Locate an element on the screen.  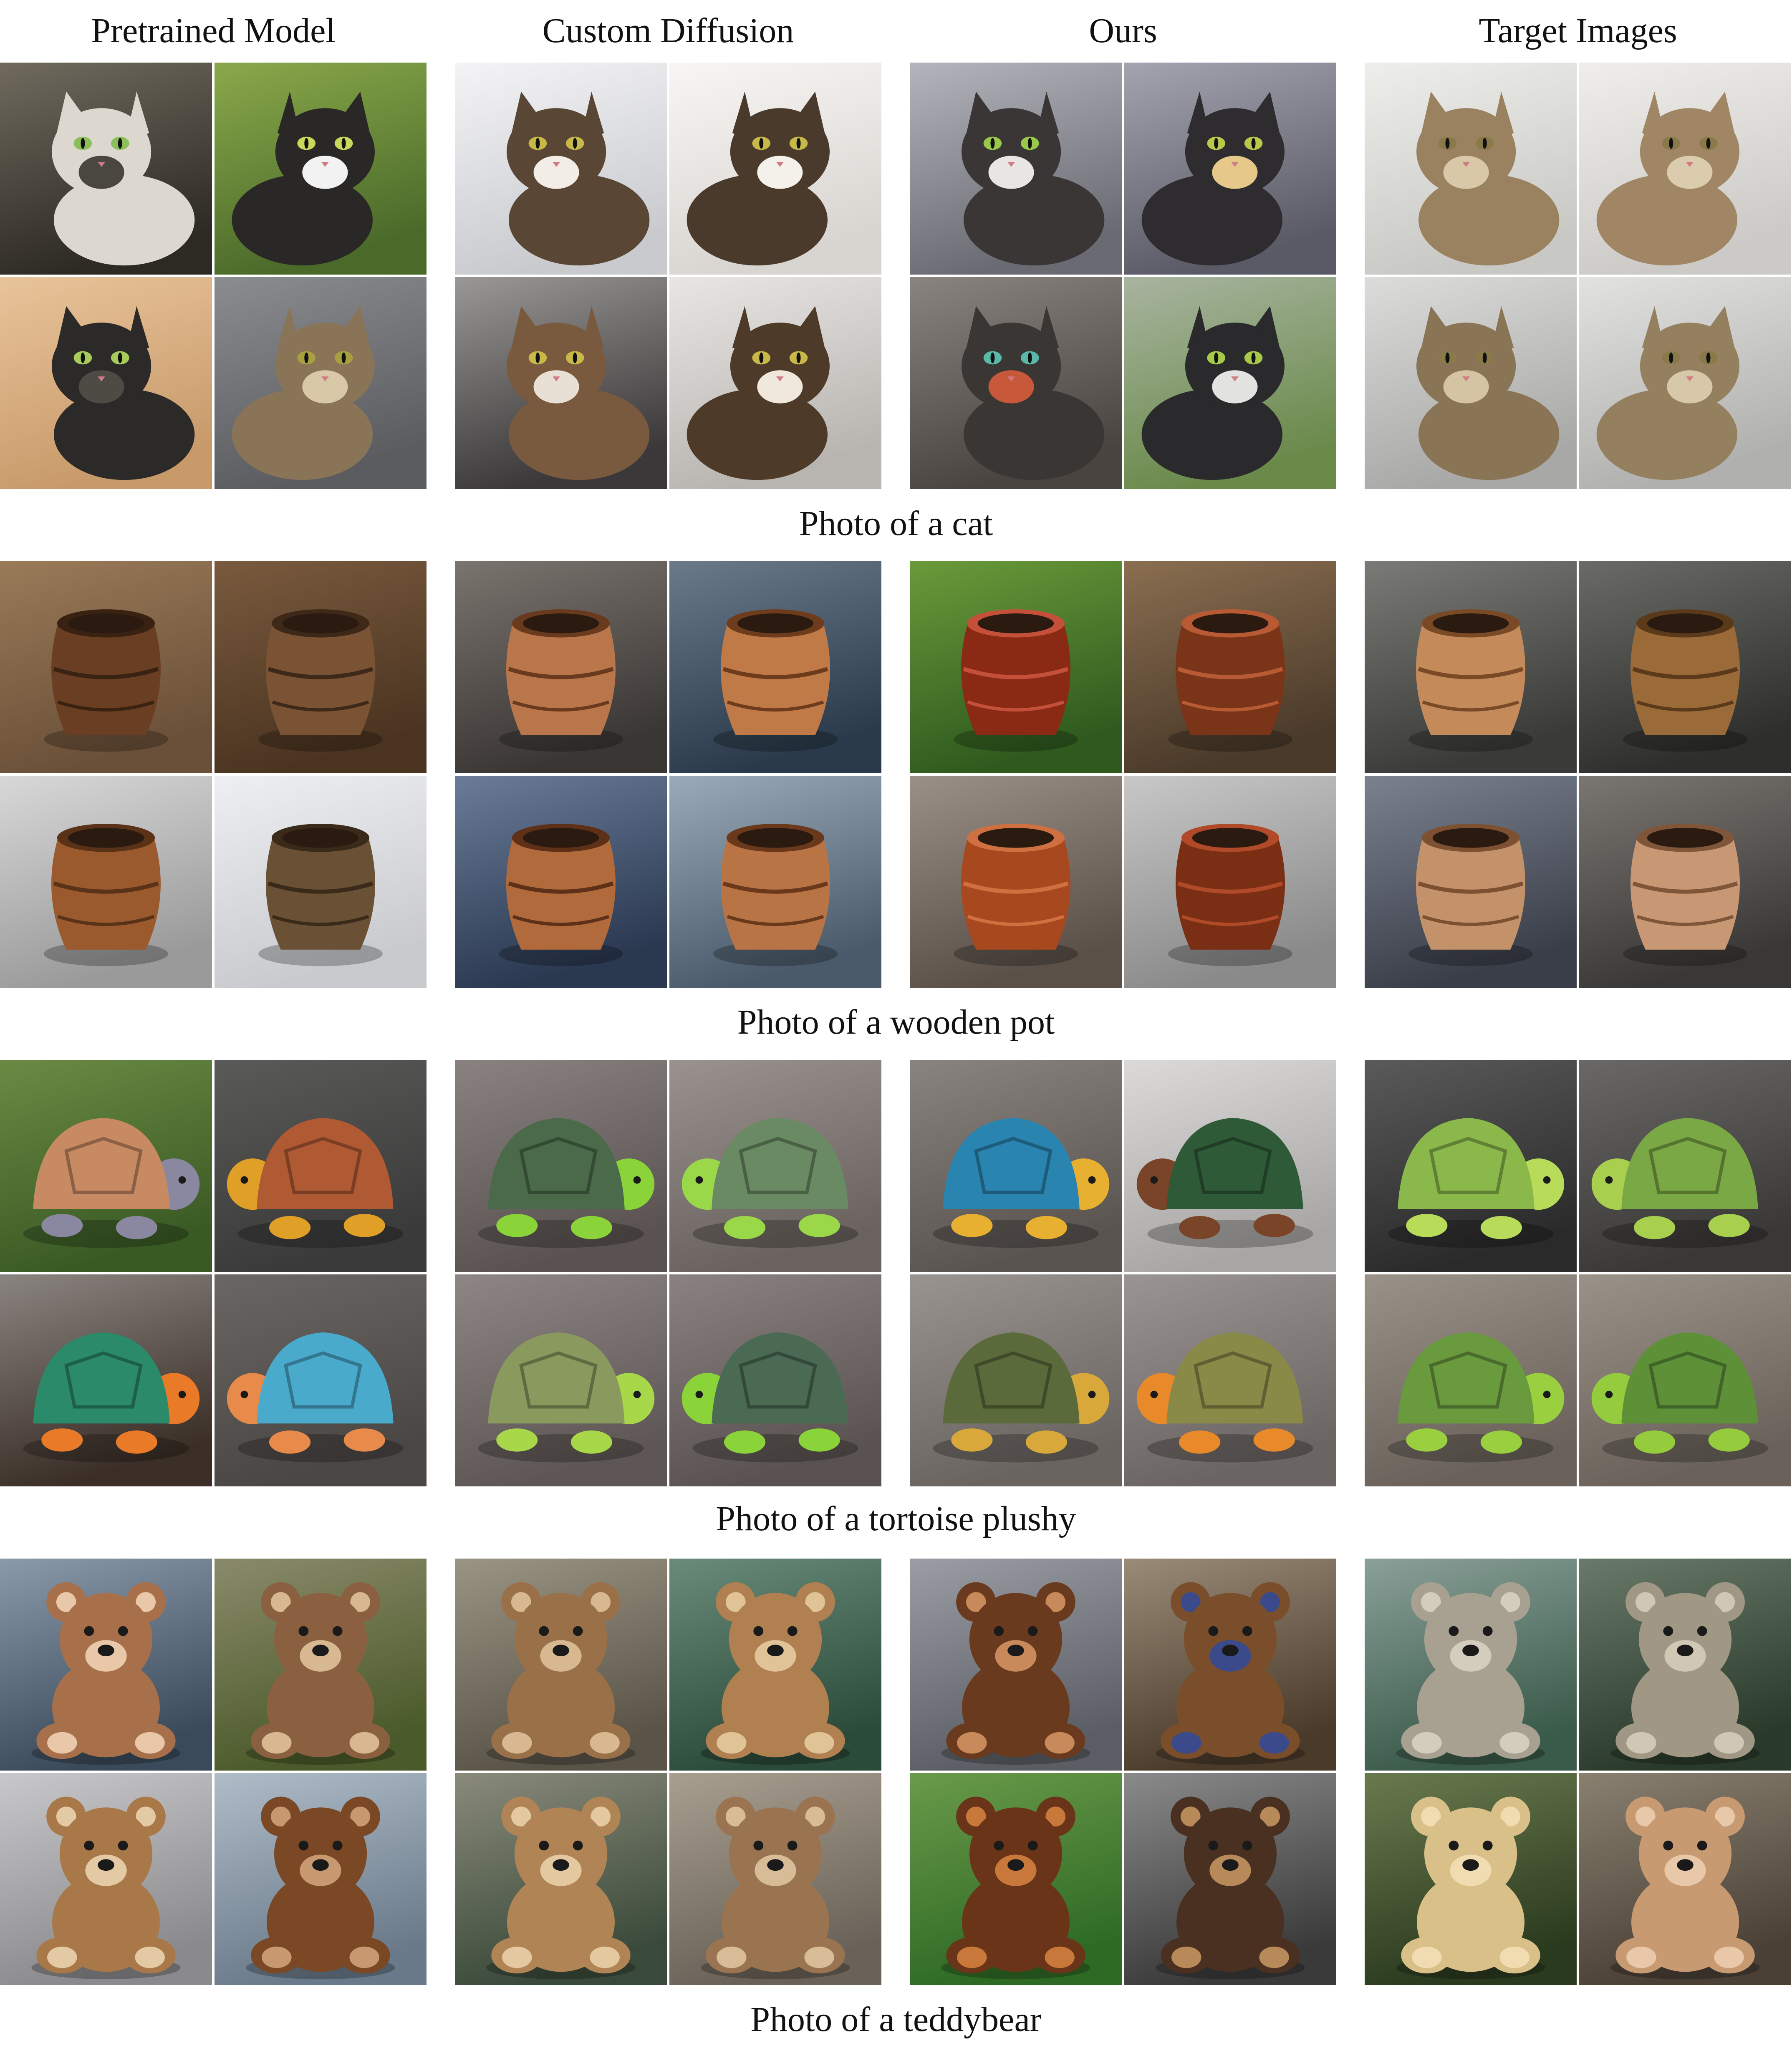
image-block-cat-ours is located at coordinates (1123, 276).